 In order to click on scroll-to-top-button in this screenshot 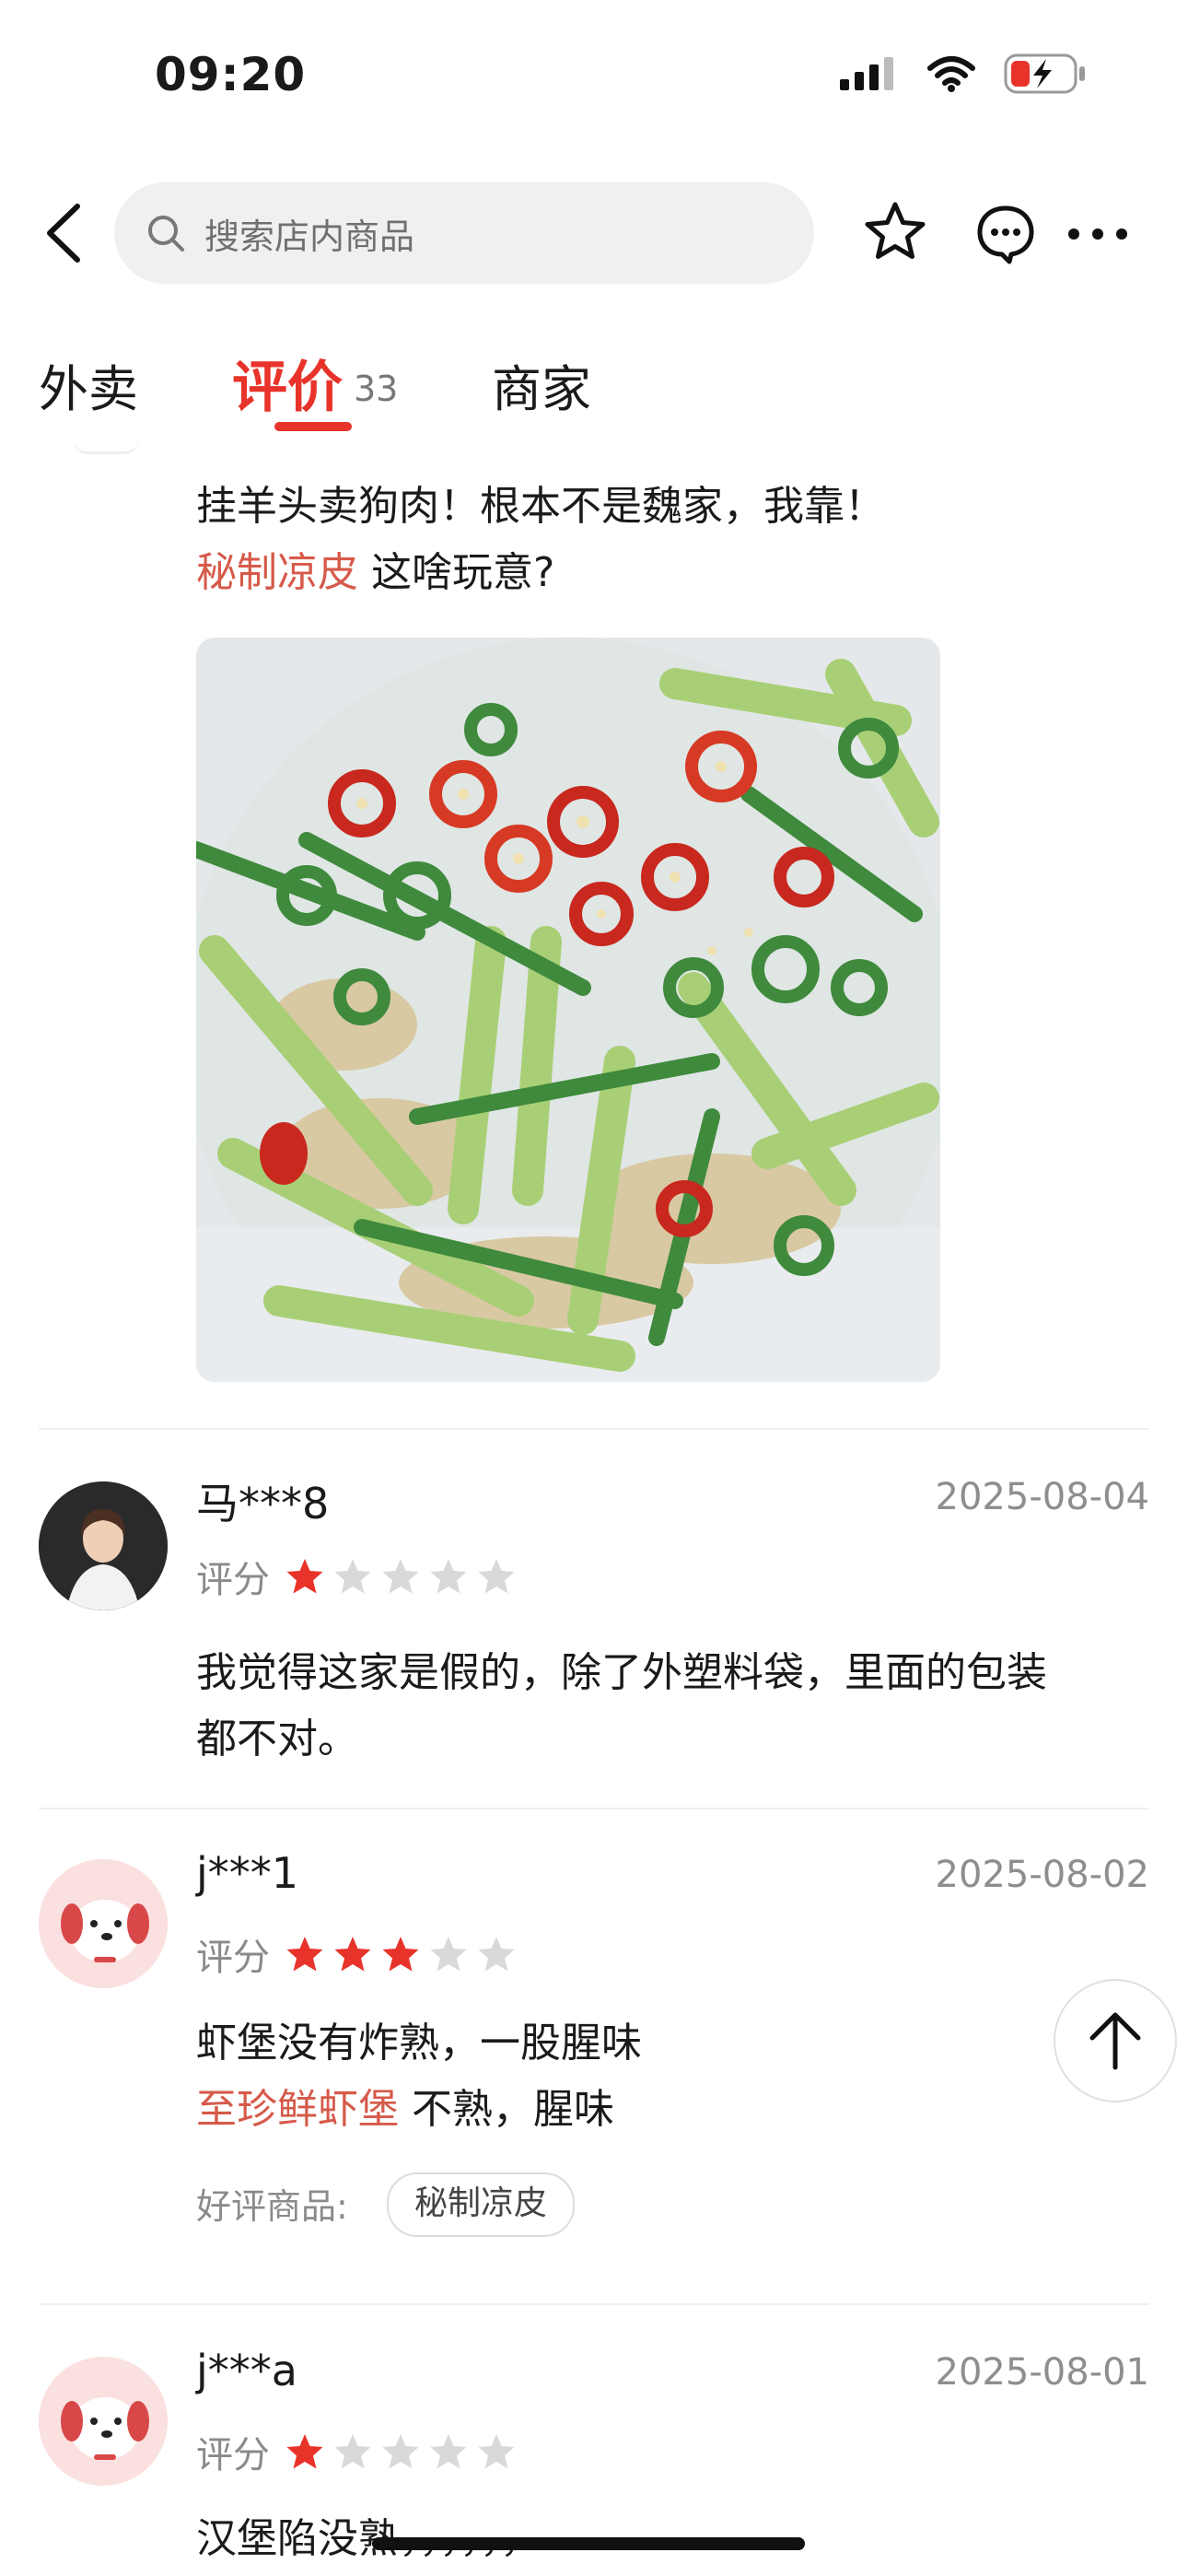, I will do `click(1115, 2040)`.